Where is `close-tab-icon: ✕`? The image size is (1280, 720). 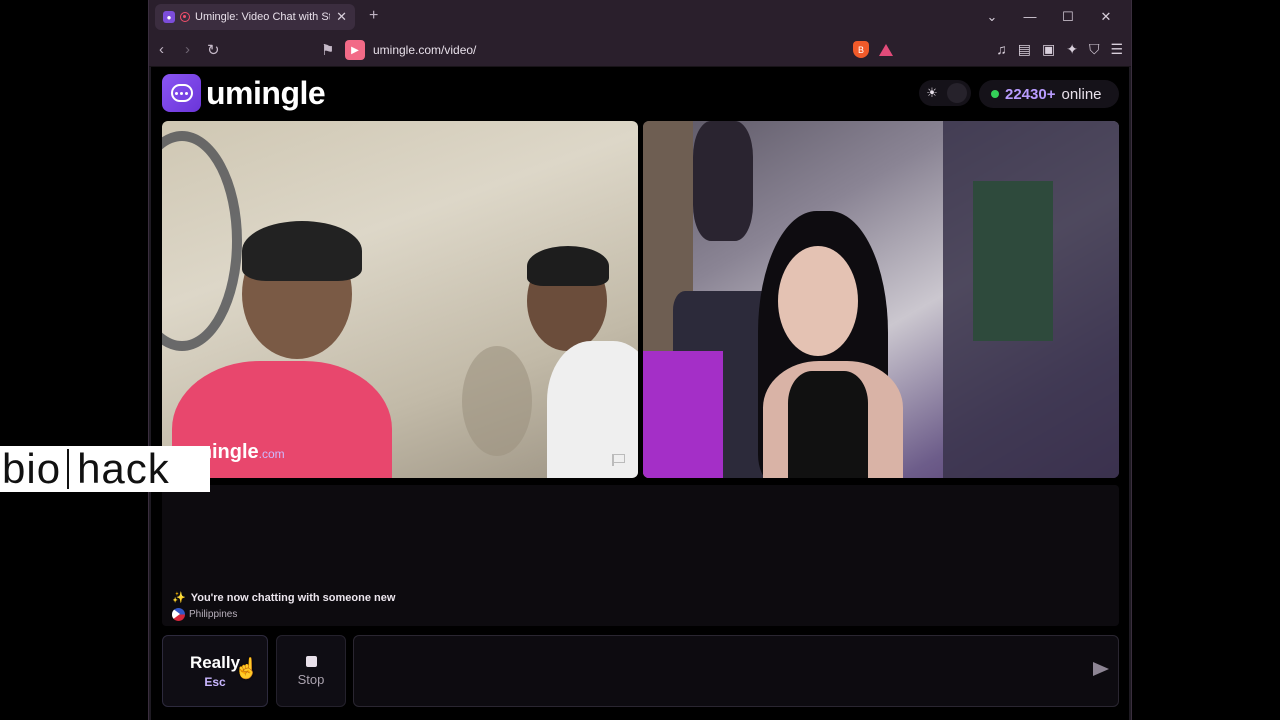
close-tab-icon: ✕ is located at coordinates (341, 17).